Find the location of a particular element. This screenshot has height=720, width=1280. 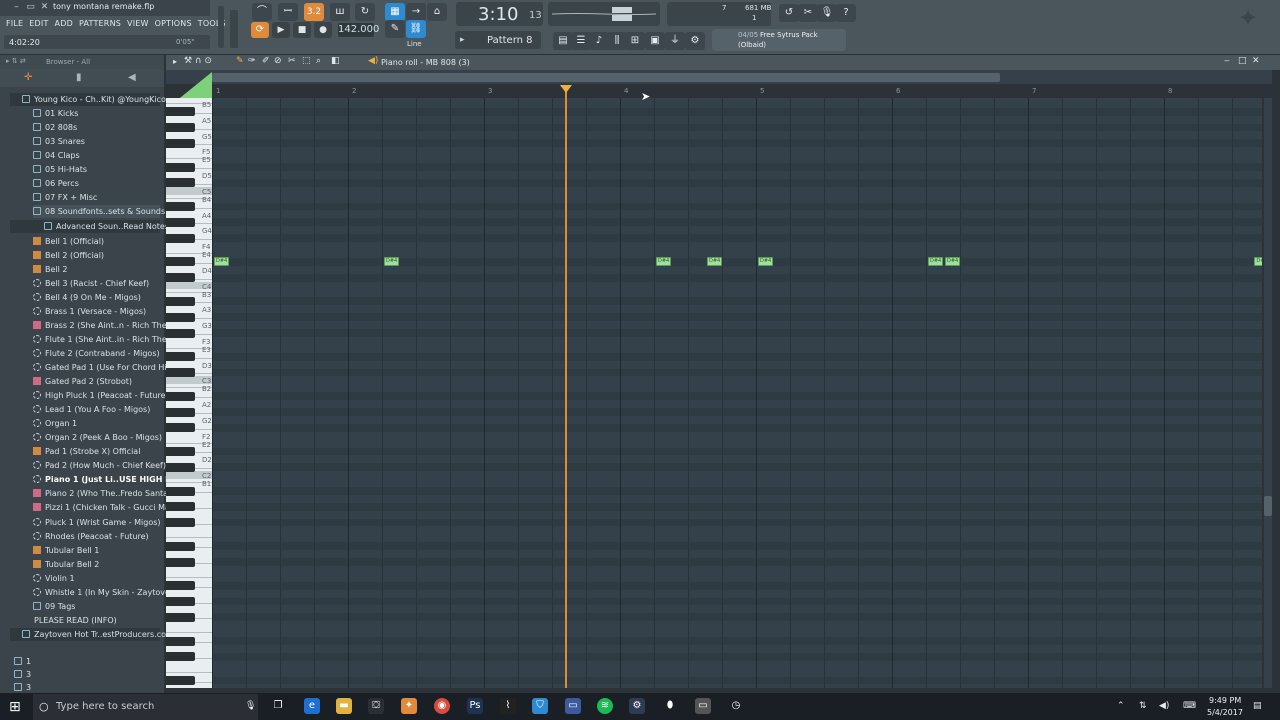

song-mode-button: ꟷ is located at coordinates (288, 12).